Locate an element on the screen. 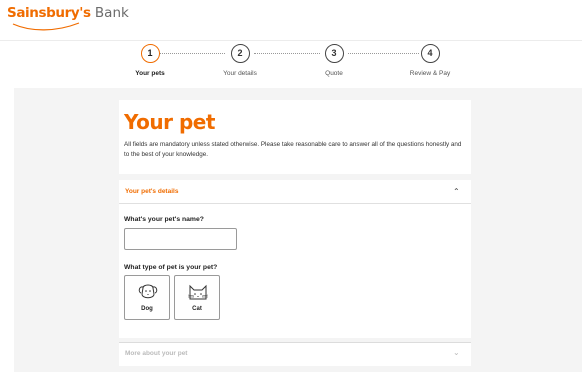  step-label: Quote is located at coordinates (334, 73).